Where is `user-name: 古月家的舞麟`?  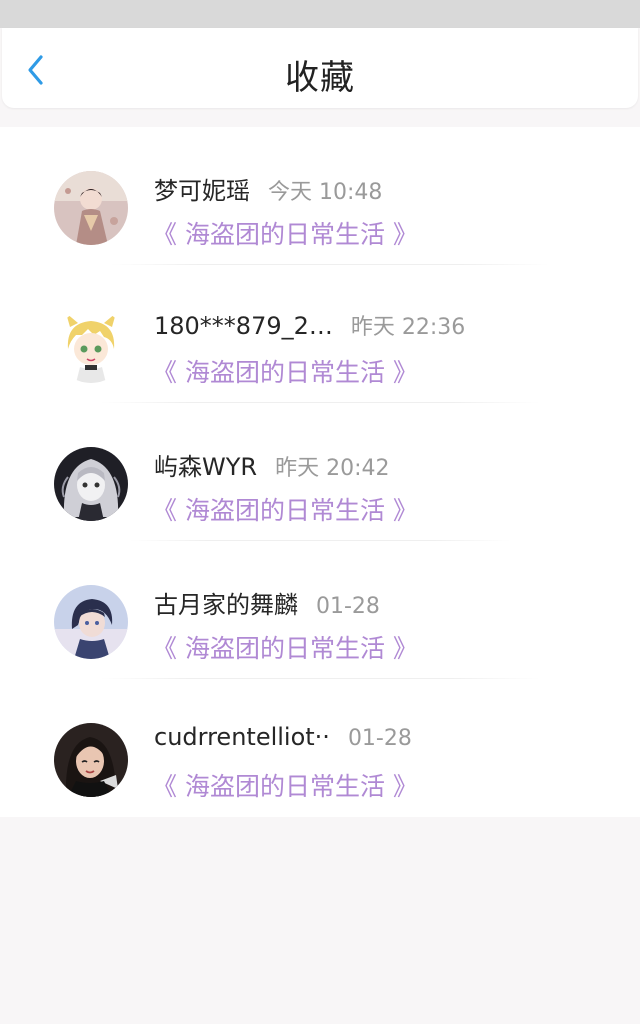
user-name: 古月家的舞麟 is located at coordinates (226, 602).